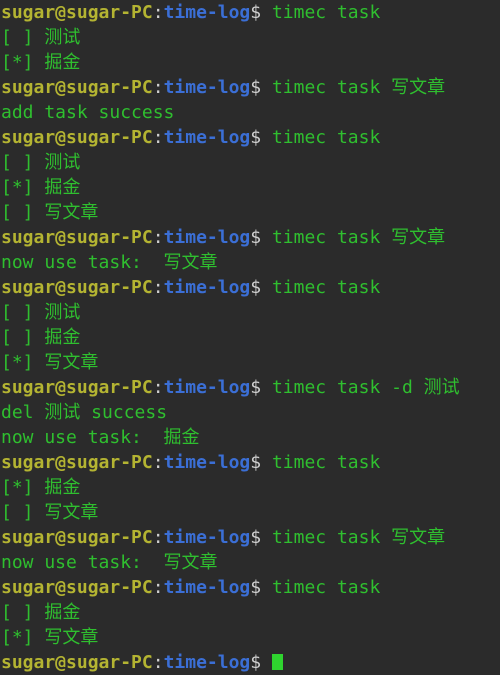  I want to click on output-line: del 测试 success, so click(250, 412).